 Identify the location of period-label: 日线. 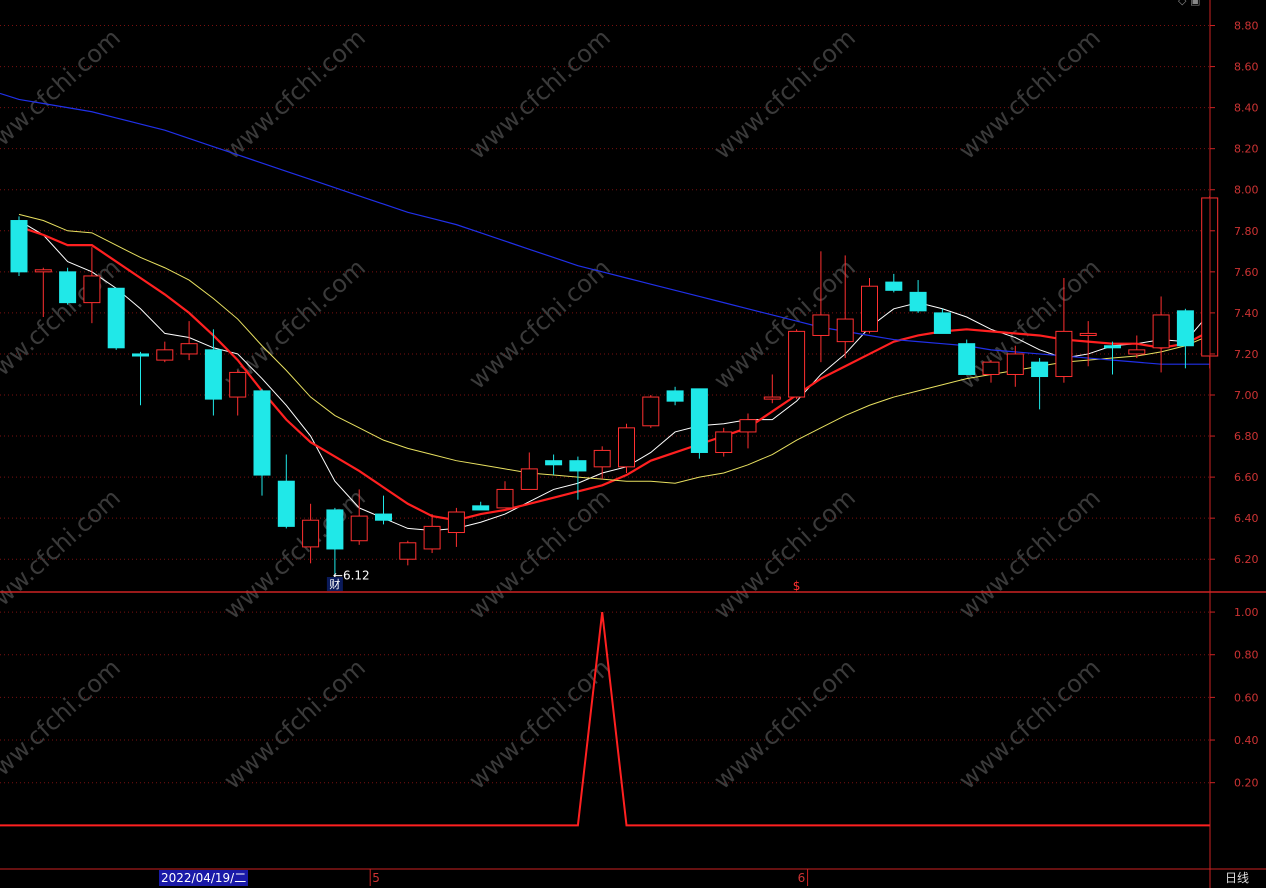
(1237, 878).